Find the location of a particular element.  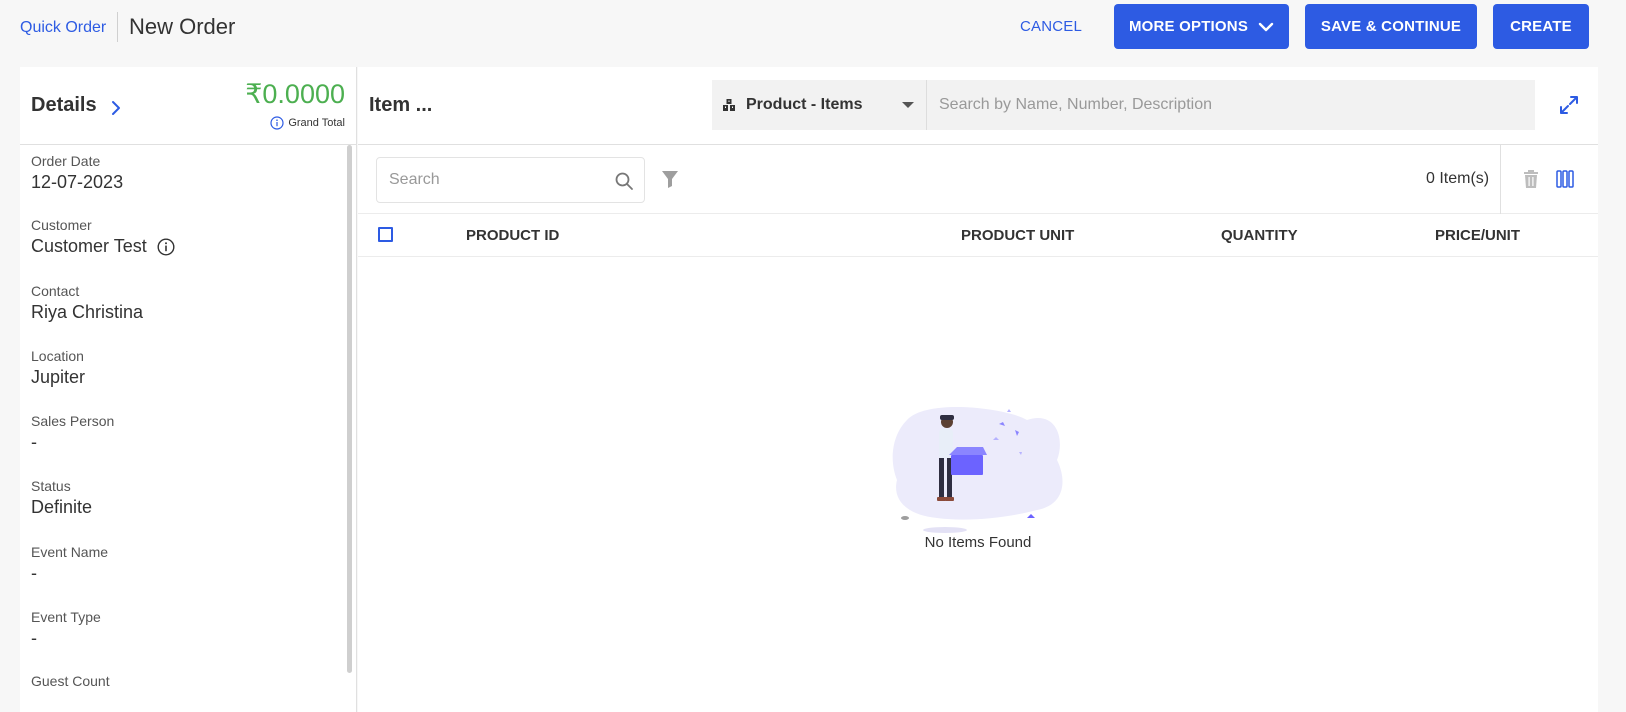

field-value: 12-07-2023 is located at coordinates (77, 182).